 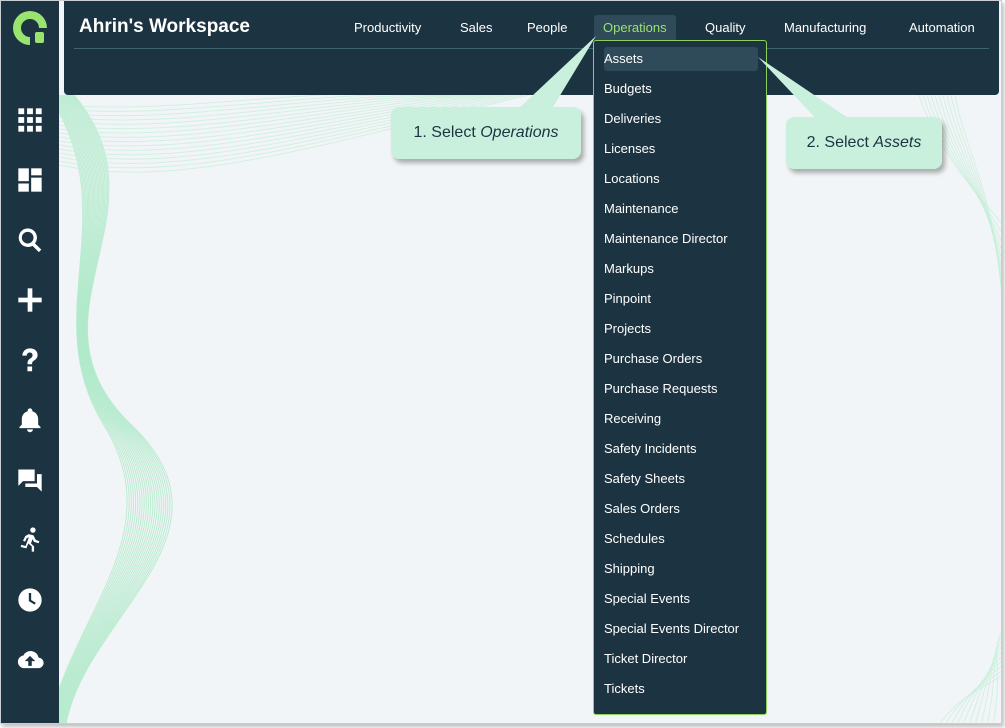 I want to click on menu-item-ticket-director: Ticket Director, so click(x=681, y=659).